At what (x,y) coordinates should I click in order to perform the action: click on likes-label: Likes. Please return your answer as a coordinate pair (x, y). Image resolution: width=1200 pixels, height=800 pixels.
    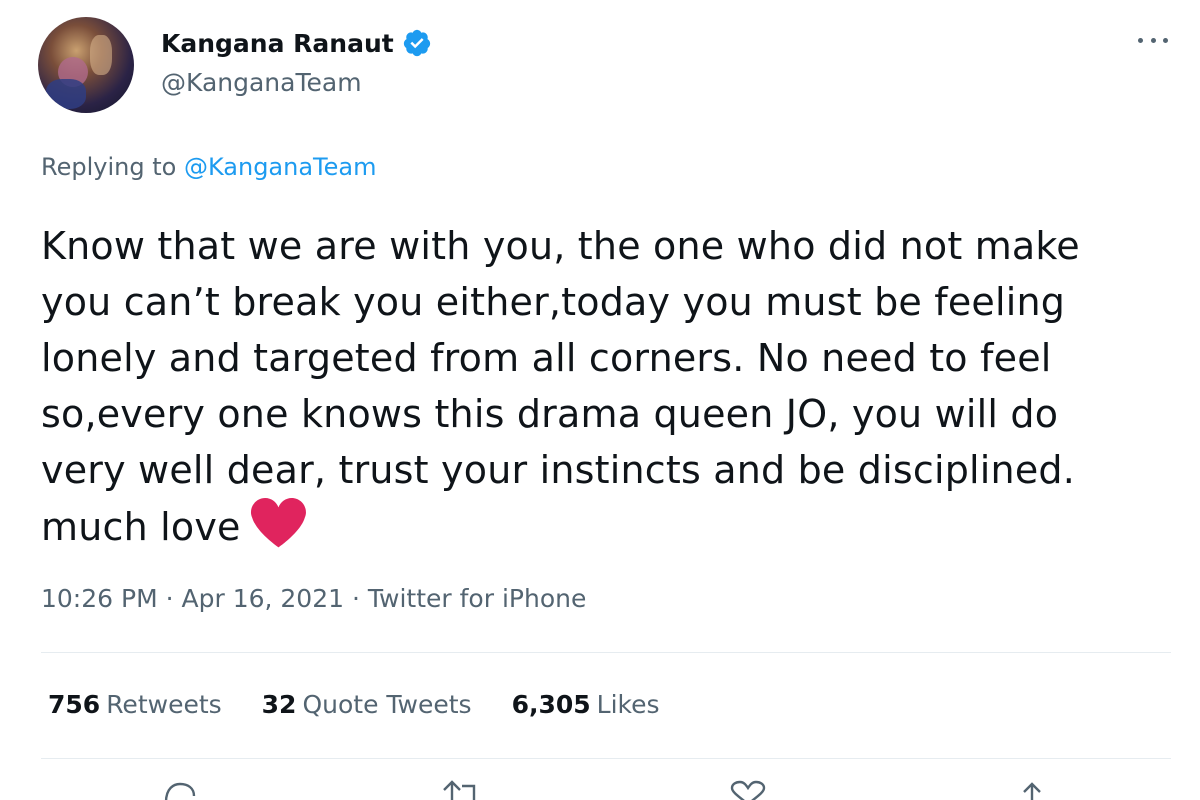
    Looking at the image, I should click on (628, 704).